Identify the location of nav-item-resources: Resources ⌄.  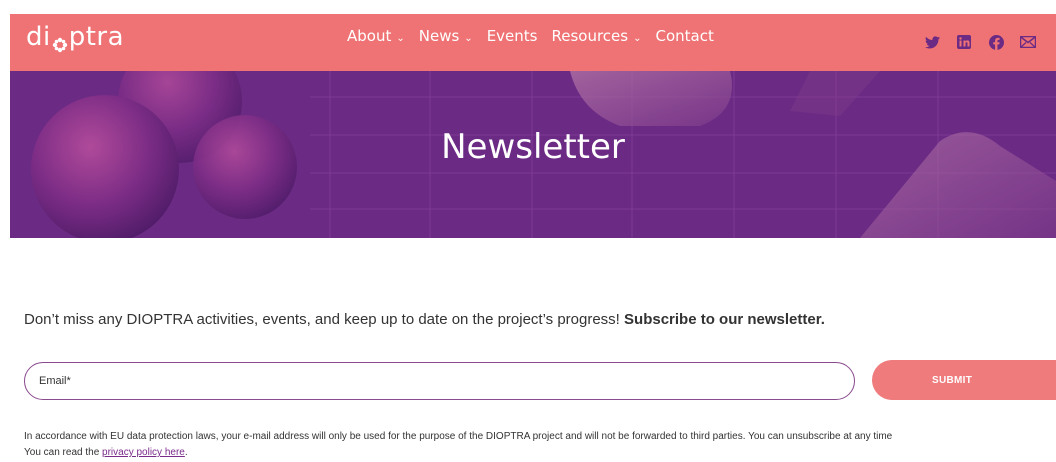
(596, 36).